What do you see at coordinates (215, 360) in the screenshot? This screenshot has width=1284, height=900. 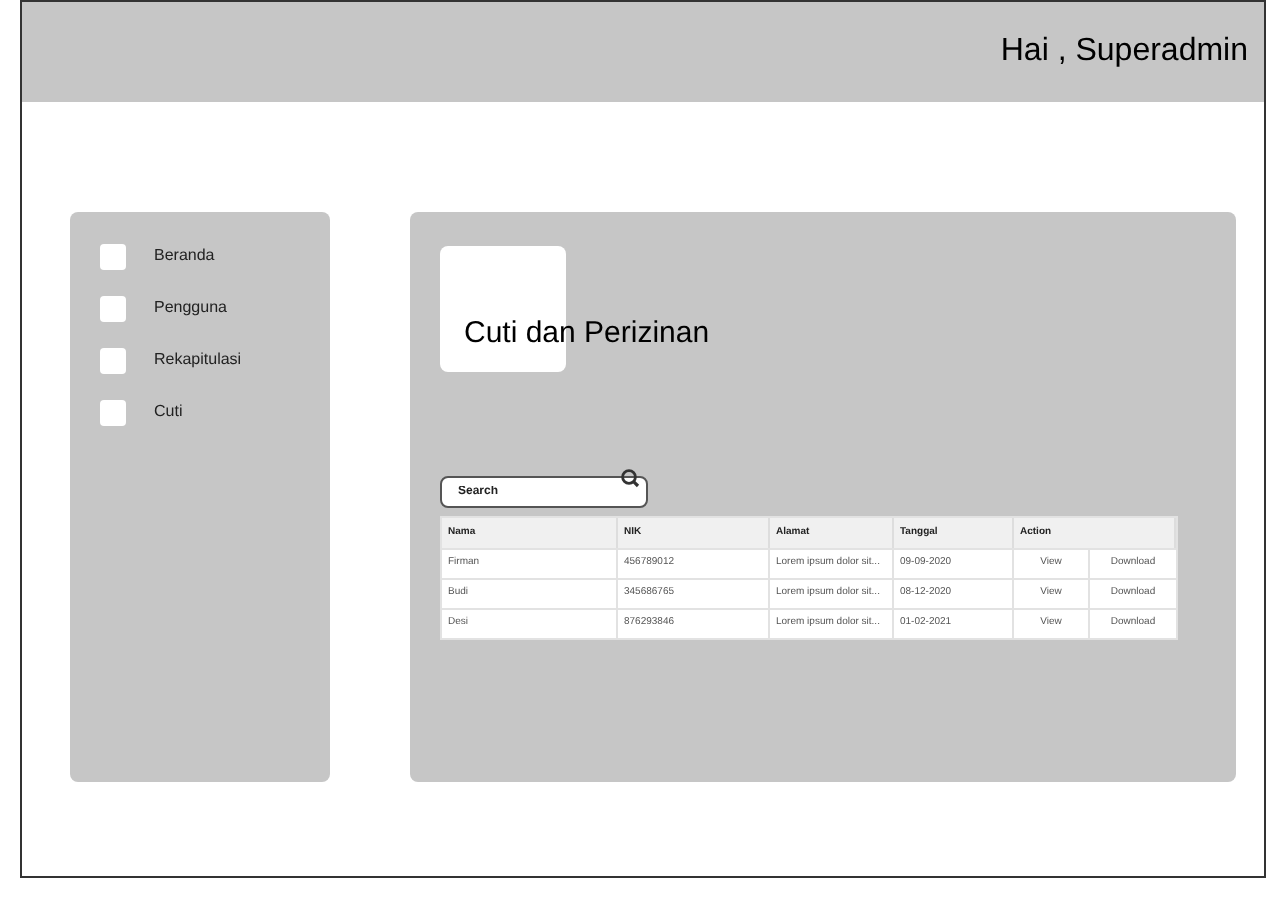 I see `sidebar-item: Rekapitulasi` at bounding box center [215, 360].